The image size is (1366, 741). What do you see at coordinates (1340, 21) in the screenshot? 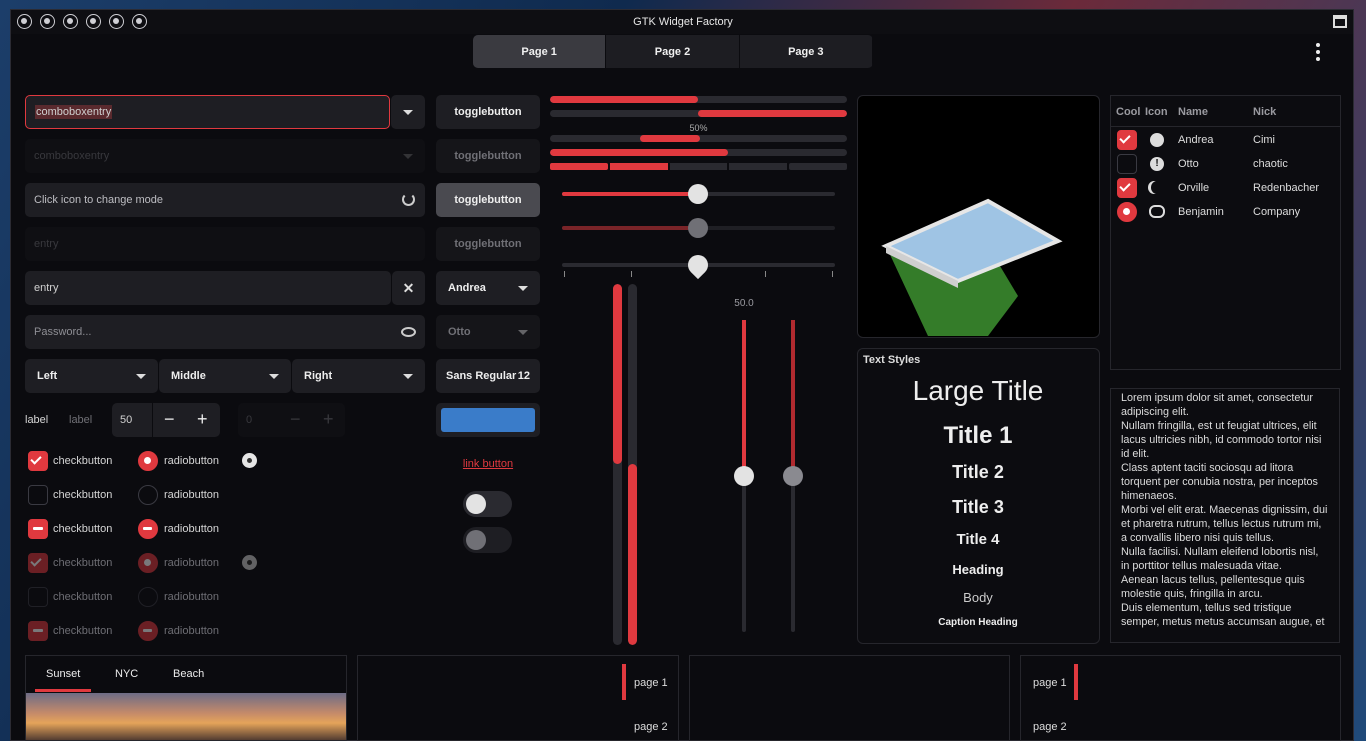
I see `restore-window-icon` at bounding box center [1340, 21].